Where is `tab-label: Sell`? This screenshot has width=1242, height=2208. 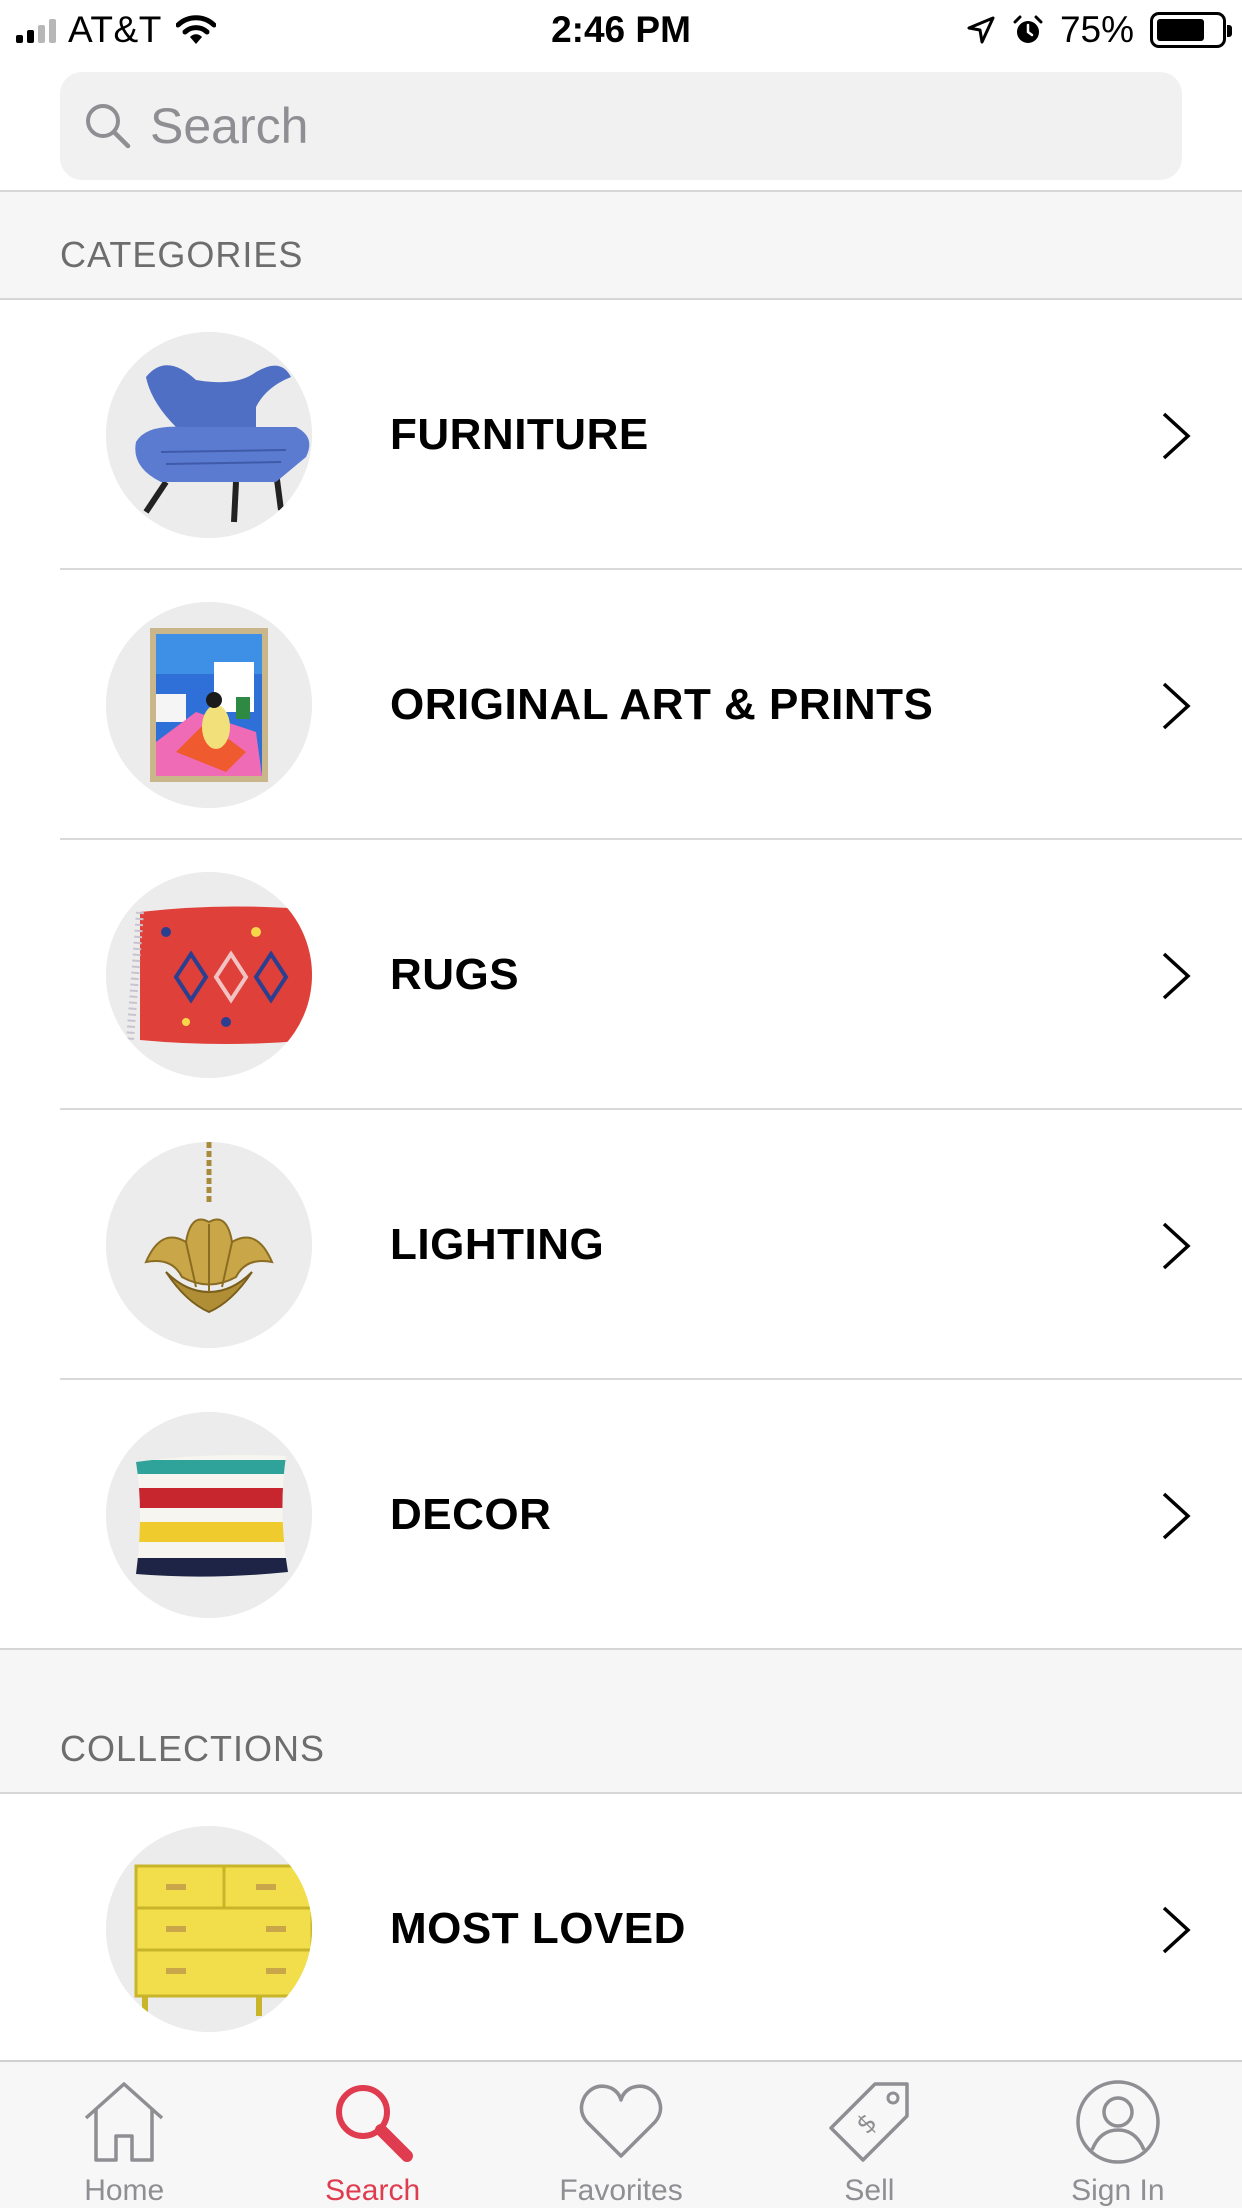
tab-label: Sell is located at coordinates (869, 2190).